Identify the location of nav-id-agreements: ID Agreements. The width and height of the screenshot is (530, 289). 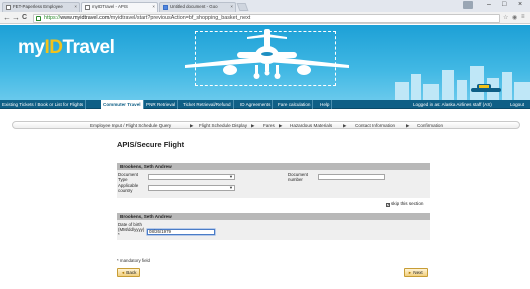
(256, 104).